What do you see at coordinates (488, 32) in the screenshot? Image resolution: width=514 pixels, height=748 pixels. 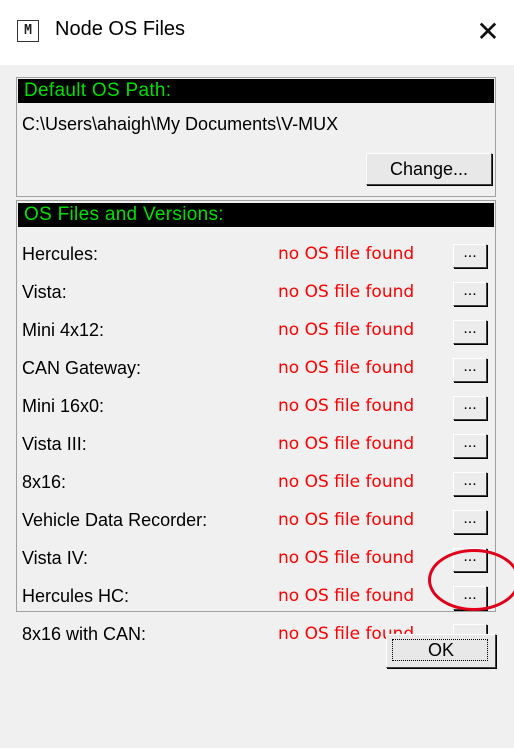 I see `close-icon: ✕` at bounding box center [488, 32].